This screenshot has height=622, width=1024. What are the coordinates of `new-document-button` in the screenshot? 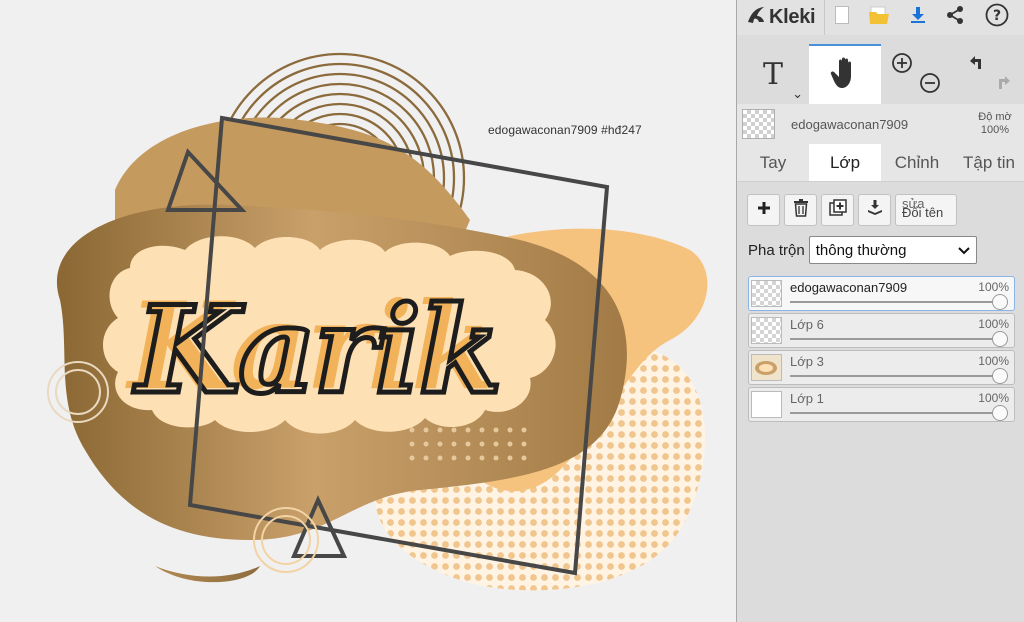 It's located at (842, 17).